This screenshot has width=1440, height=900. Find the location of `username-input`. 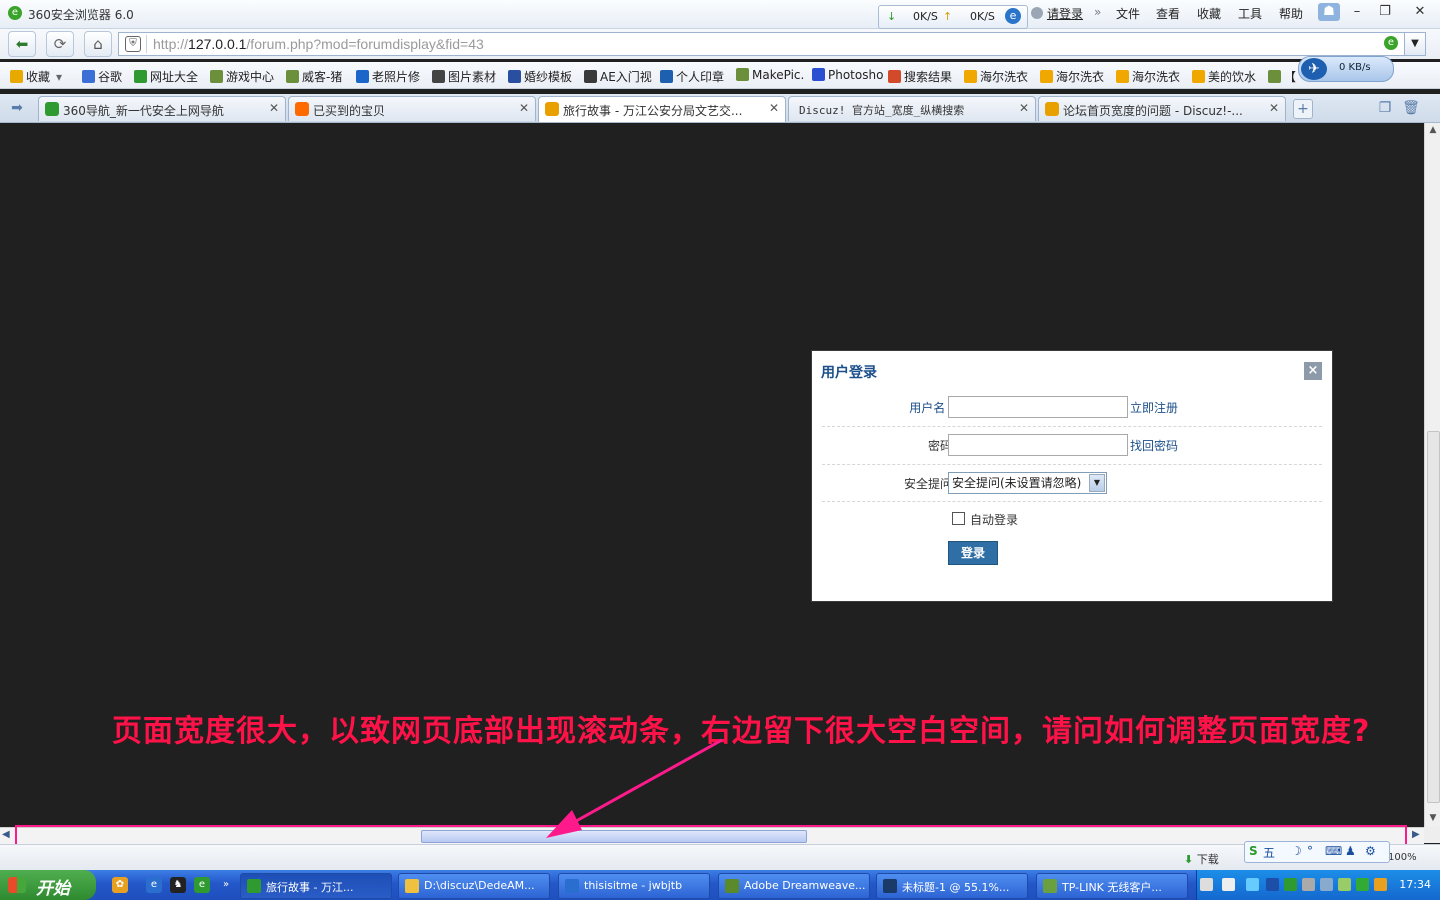

username-input is located at coordinates (1038, 407).